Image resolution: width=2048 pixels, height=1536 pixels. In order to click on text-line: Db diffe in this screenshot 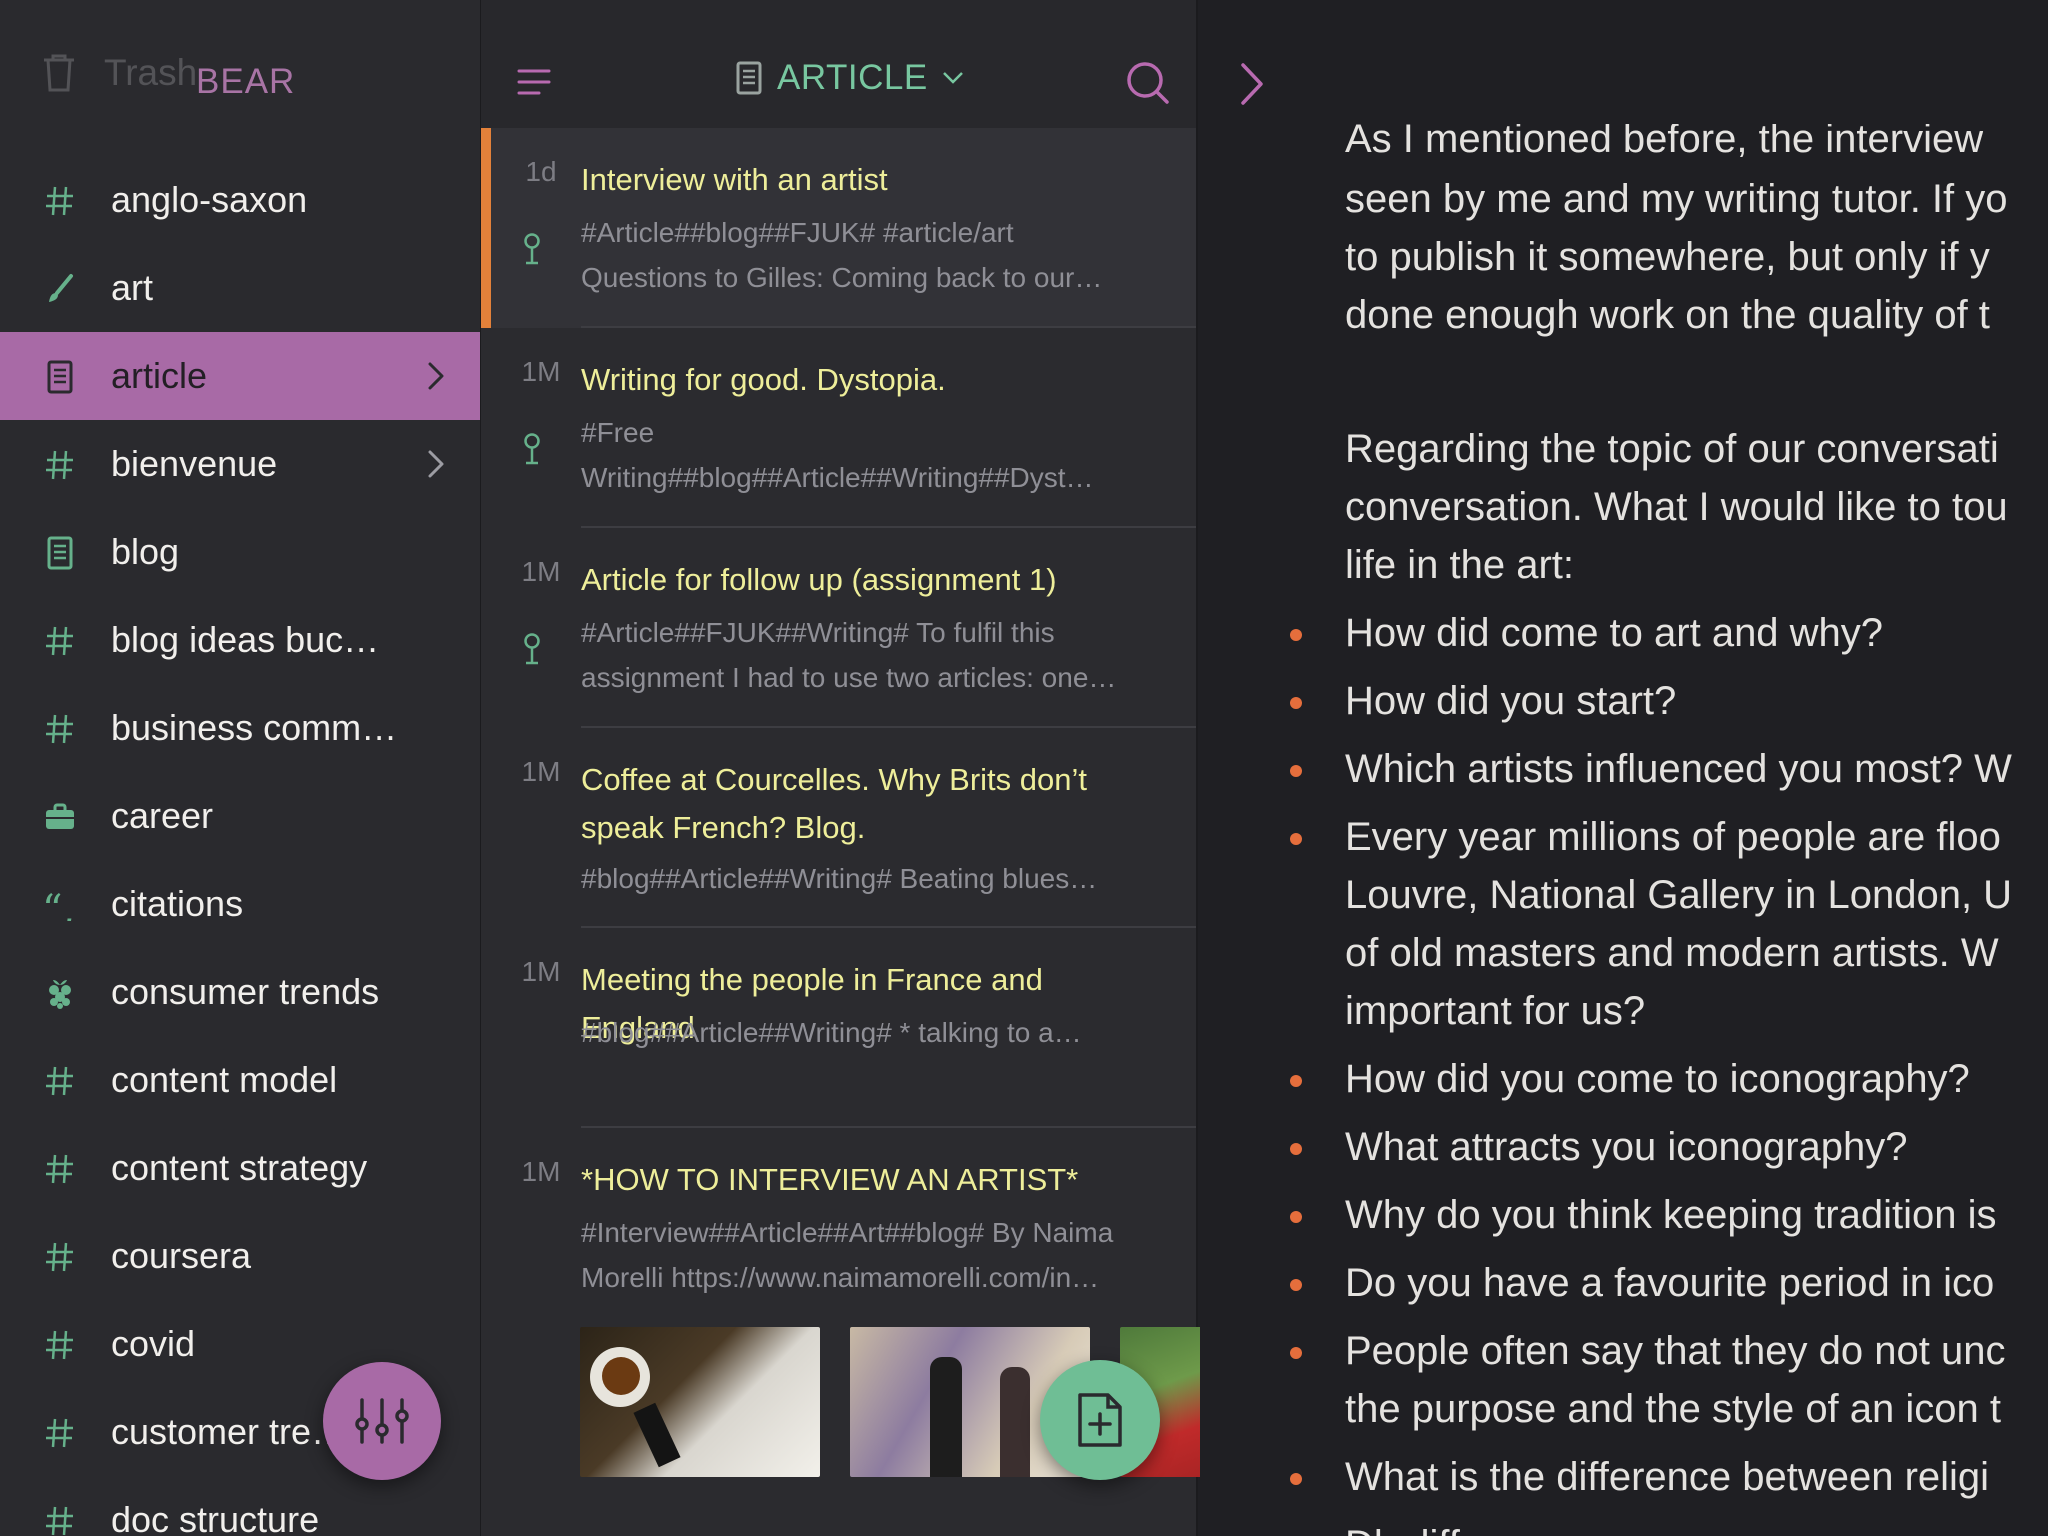, I will do `click(1696, 1526)`.